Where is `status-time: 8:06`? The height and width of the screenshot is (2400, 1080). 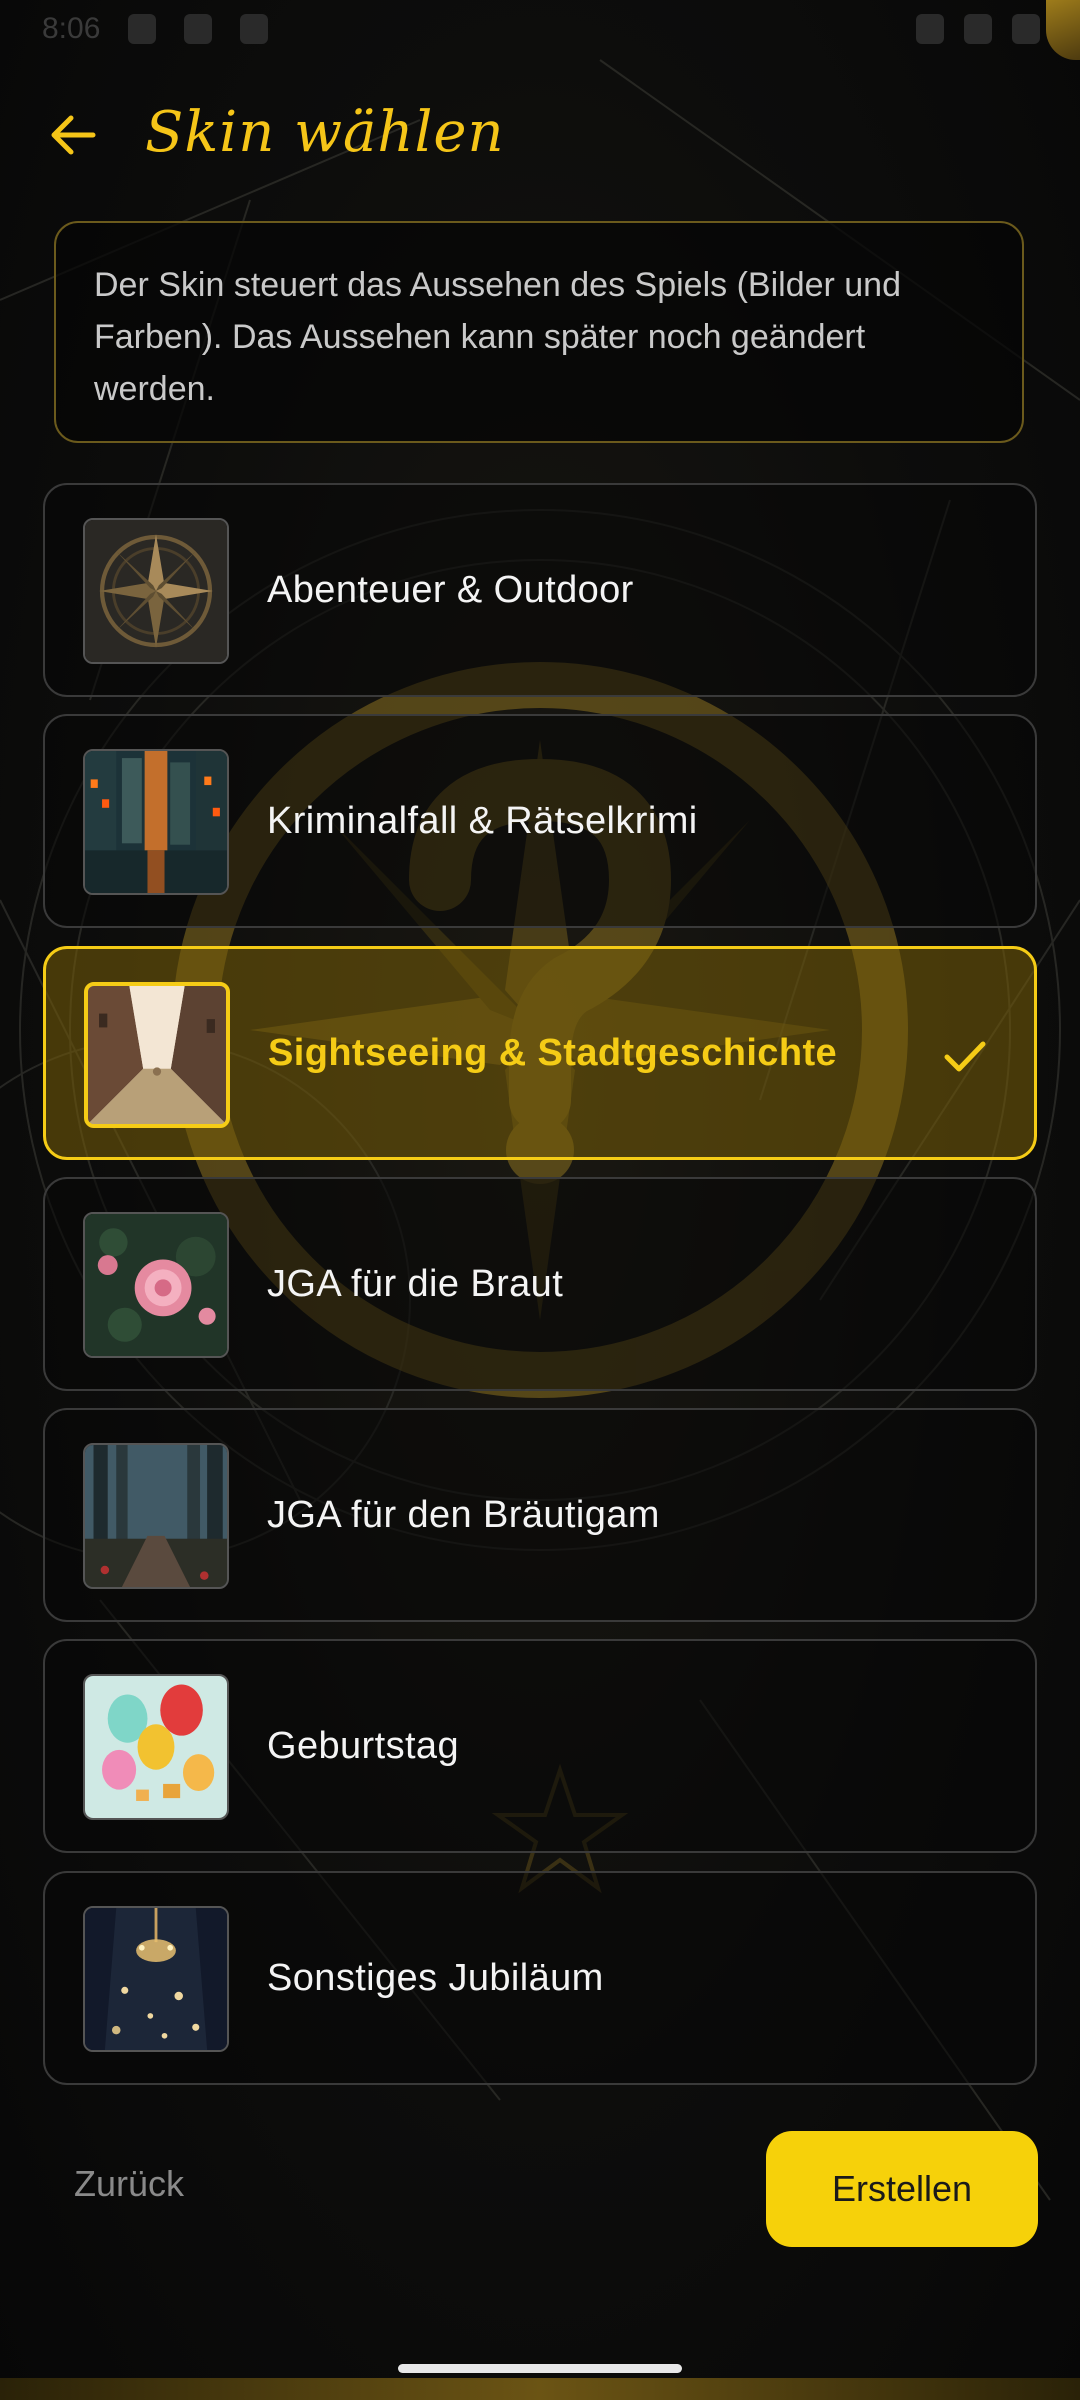 status-time: 8:06 is located at coordinates (71, 28).